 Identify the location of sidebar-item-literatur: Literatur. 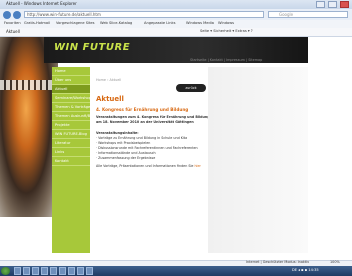
(71, 143).